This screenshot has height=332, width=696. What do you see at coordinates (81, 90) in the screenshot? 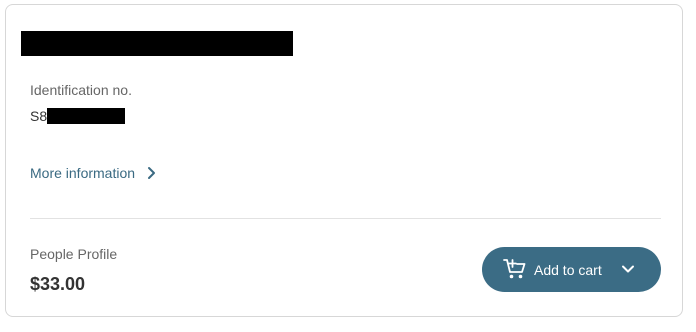
I see `identification-label: Identification no.` at bounding box center [81, 90].